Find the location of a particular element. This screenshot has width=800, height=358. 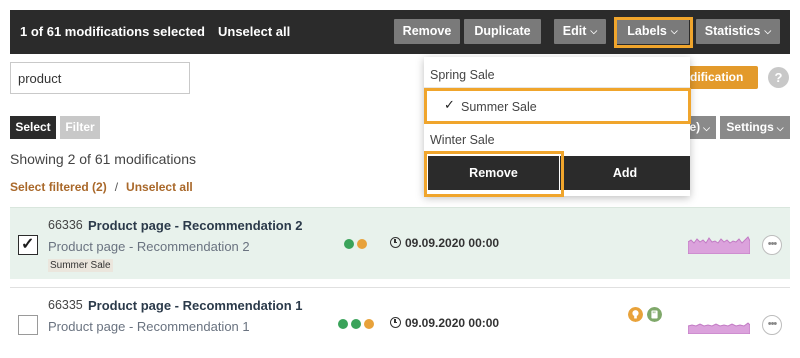

edit-label: Edit is located at coordinates (574, 31).